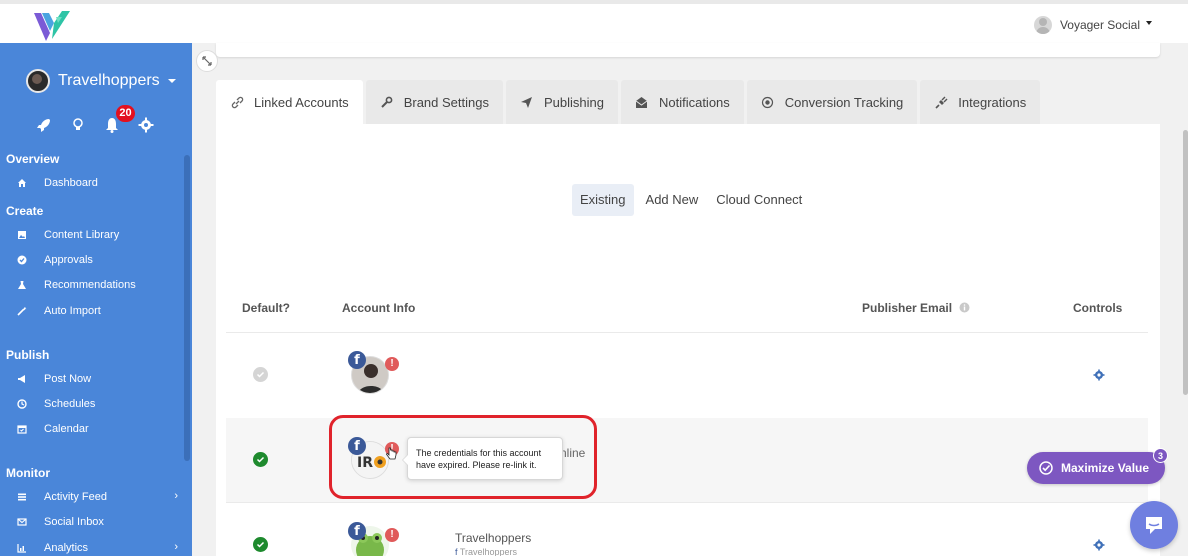 Image resolution: width=1188 pixels, height=556 pixels. I want to click on tab-label: Publishing, so click(573, 102).